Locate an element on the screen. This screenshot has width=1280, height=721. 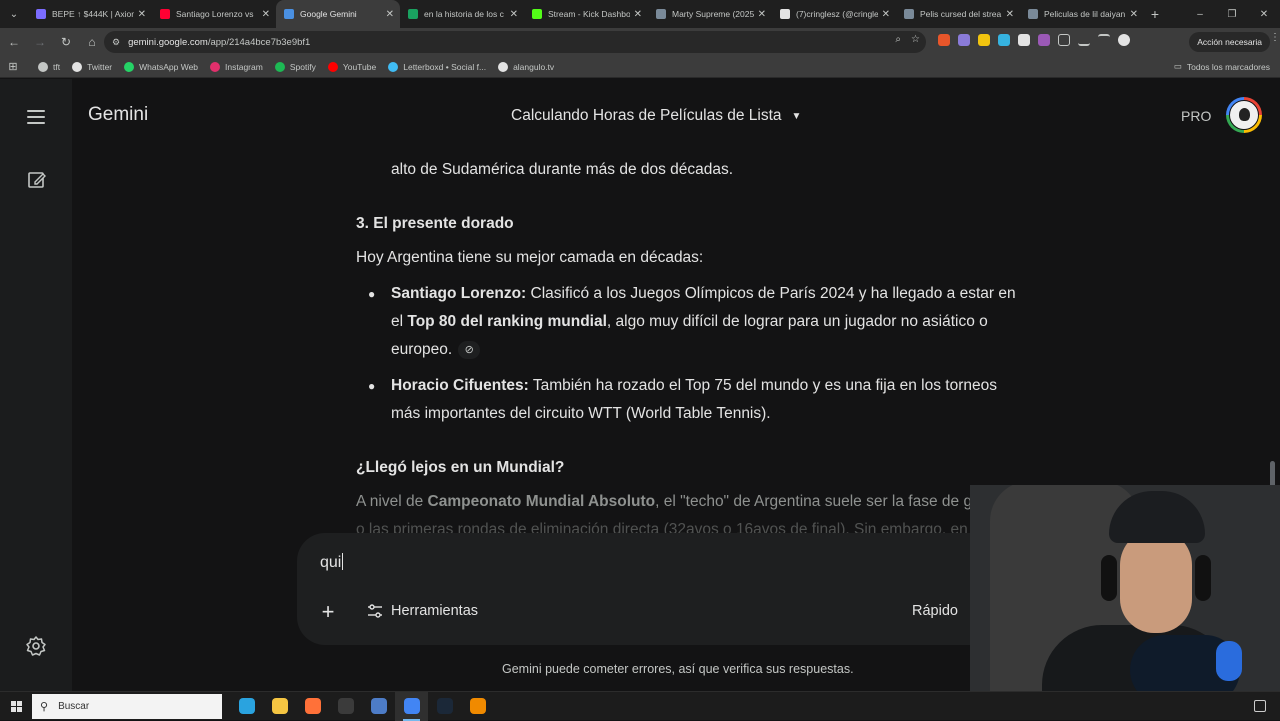
home-button: ⌂ is located at coordinates (92, 42).